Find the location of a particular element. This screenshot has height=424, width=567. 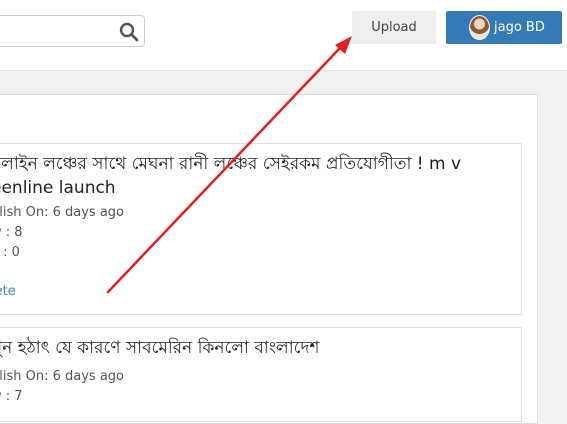

post-title-line: eenline launch is located at coordinates (58, 188).